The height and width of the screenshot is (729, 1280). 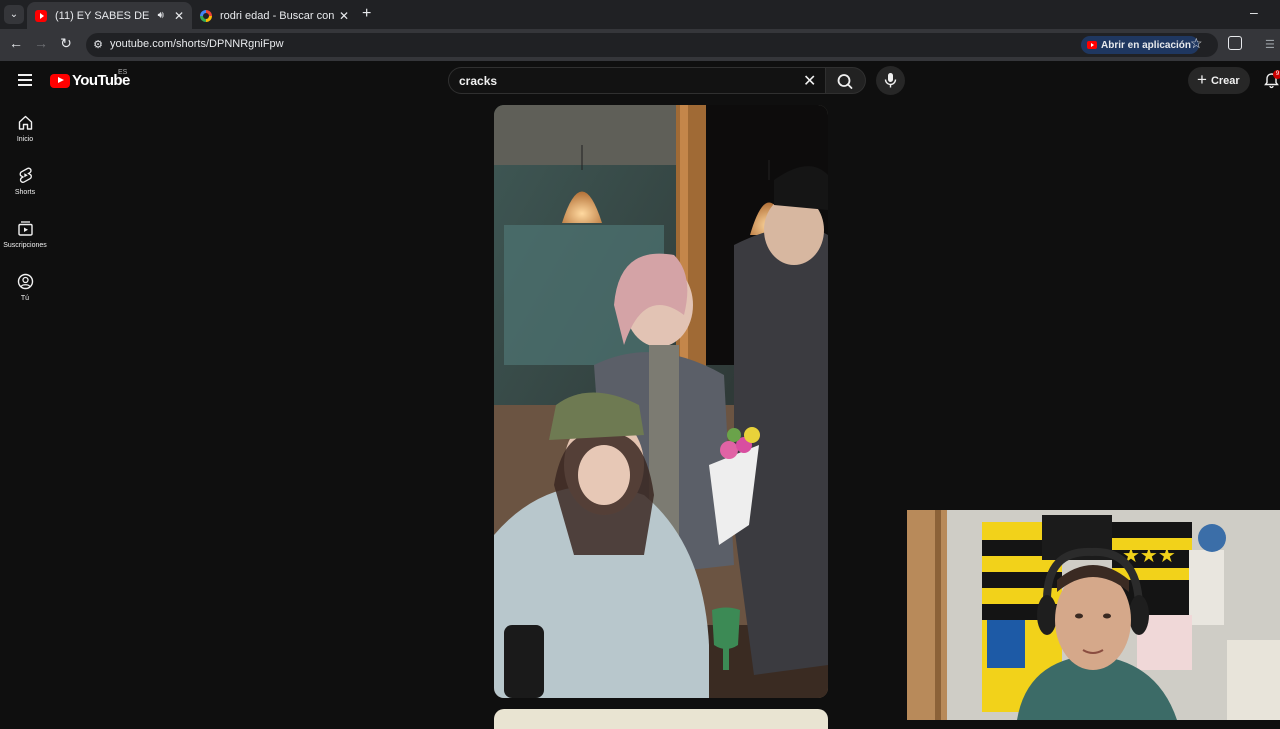 What do you see at coordinates (1270, 44) in the screenshot?
I see `side-panel-icon: ☰` at bounding box center [1270, 44].